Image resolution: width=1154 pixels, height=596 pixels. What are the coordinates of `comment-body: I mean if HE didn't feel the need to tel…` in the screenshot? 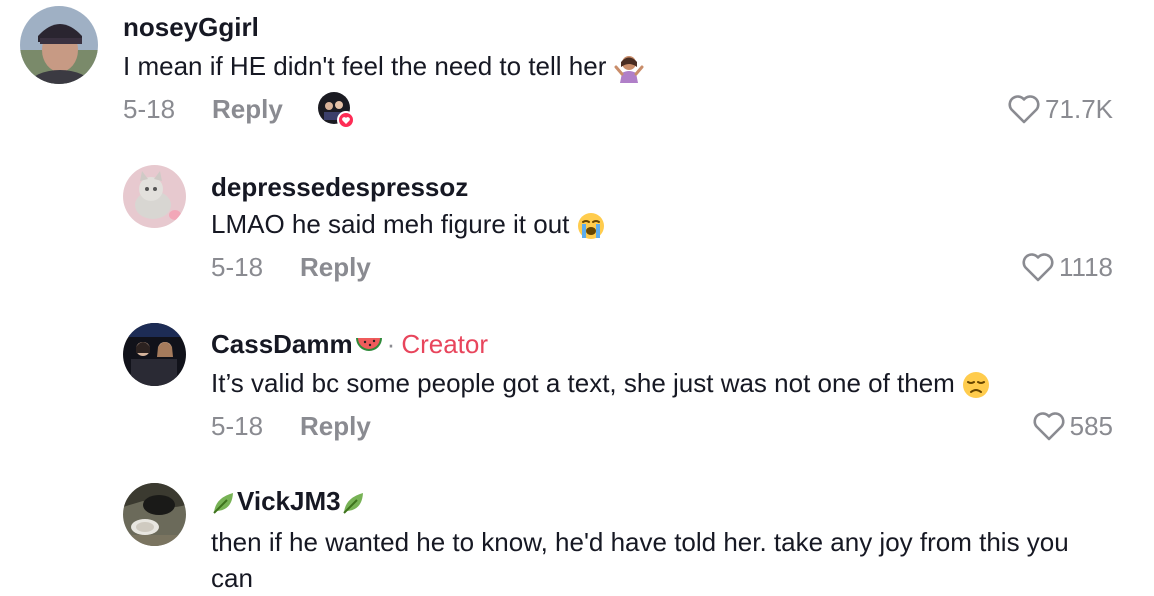 It's located at (365, 66).